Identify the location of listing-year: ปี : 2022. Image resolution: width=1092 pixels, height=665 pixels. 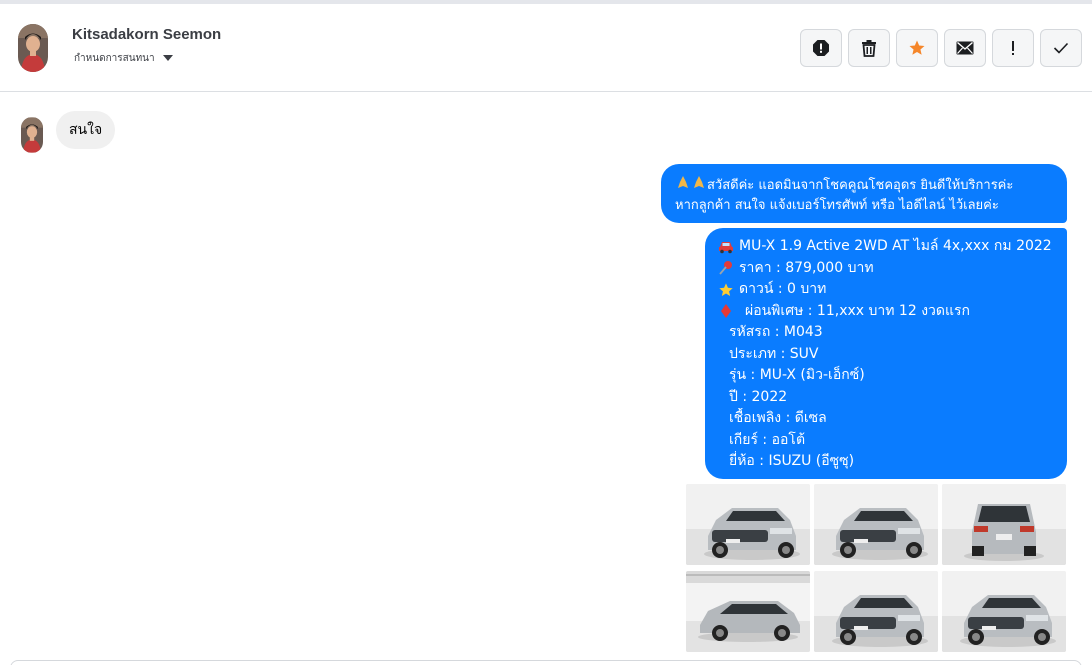
(758, 396).